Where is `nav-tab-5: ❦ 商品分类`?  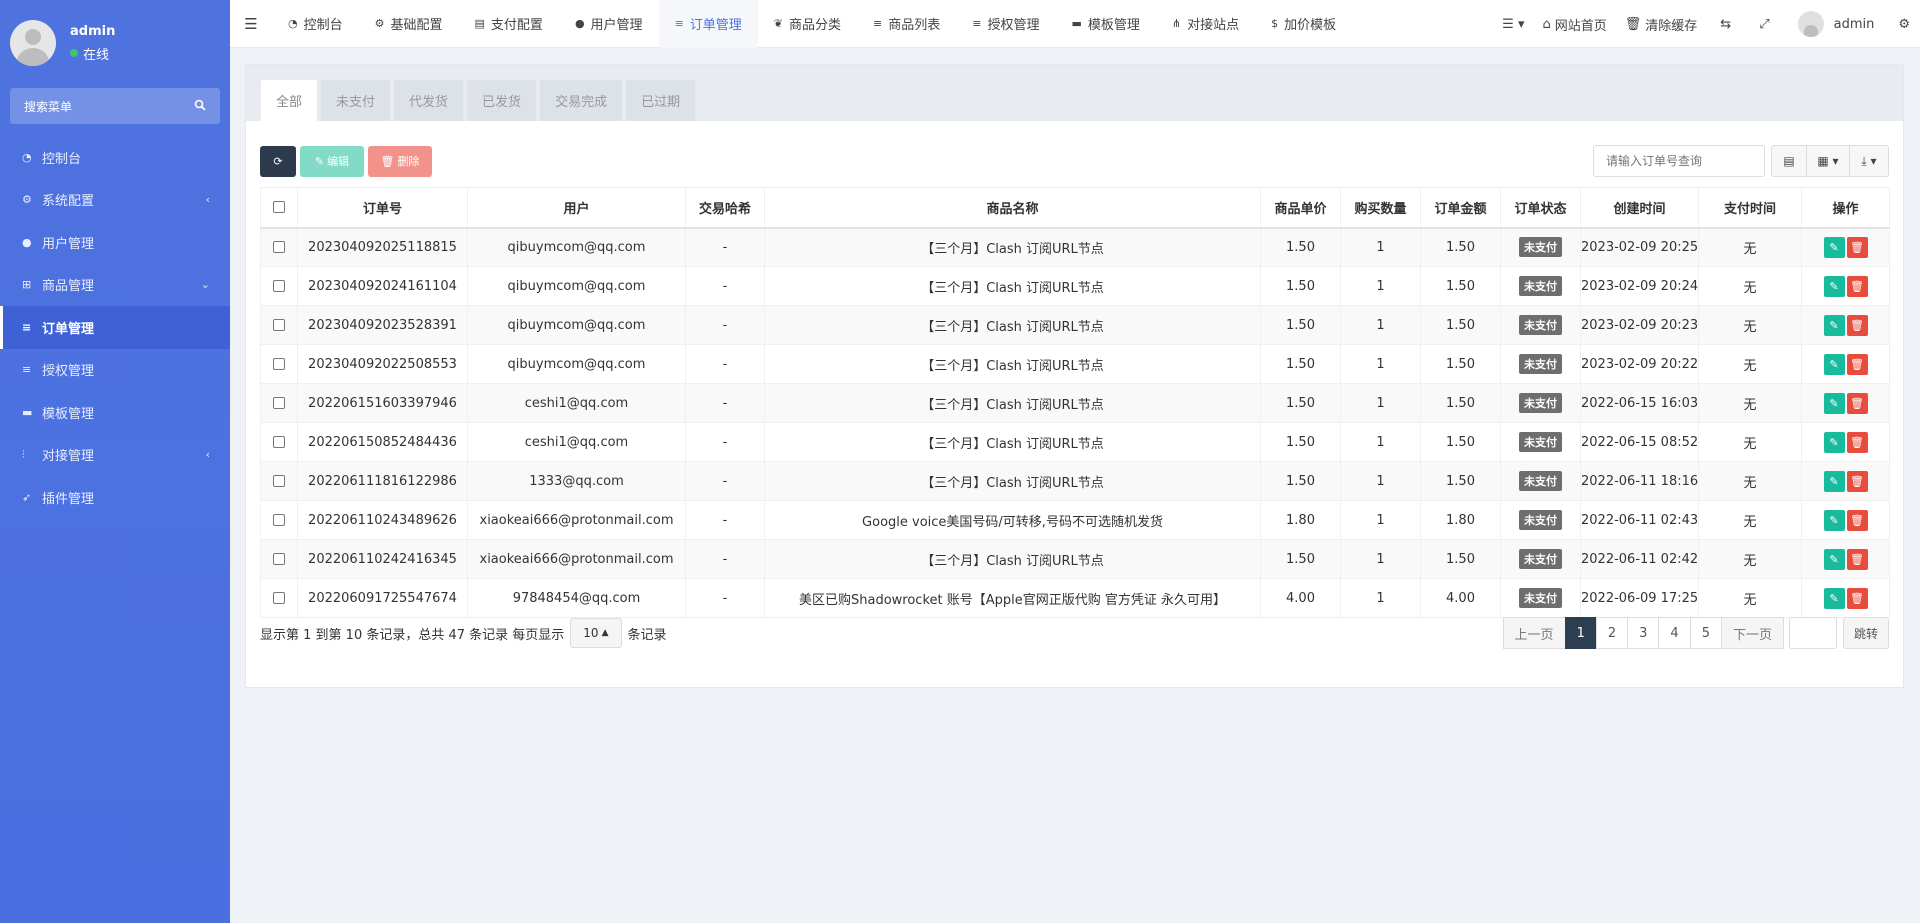 nav-tab-5: ❦ 商品分类 is located at coordinates (807, 24).